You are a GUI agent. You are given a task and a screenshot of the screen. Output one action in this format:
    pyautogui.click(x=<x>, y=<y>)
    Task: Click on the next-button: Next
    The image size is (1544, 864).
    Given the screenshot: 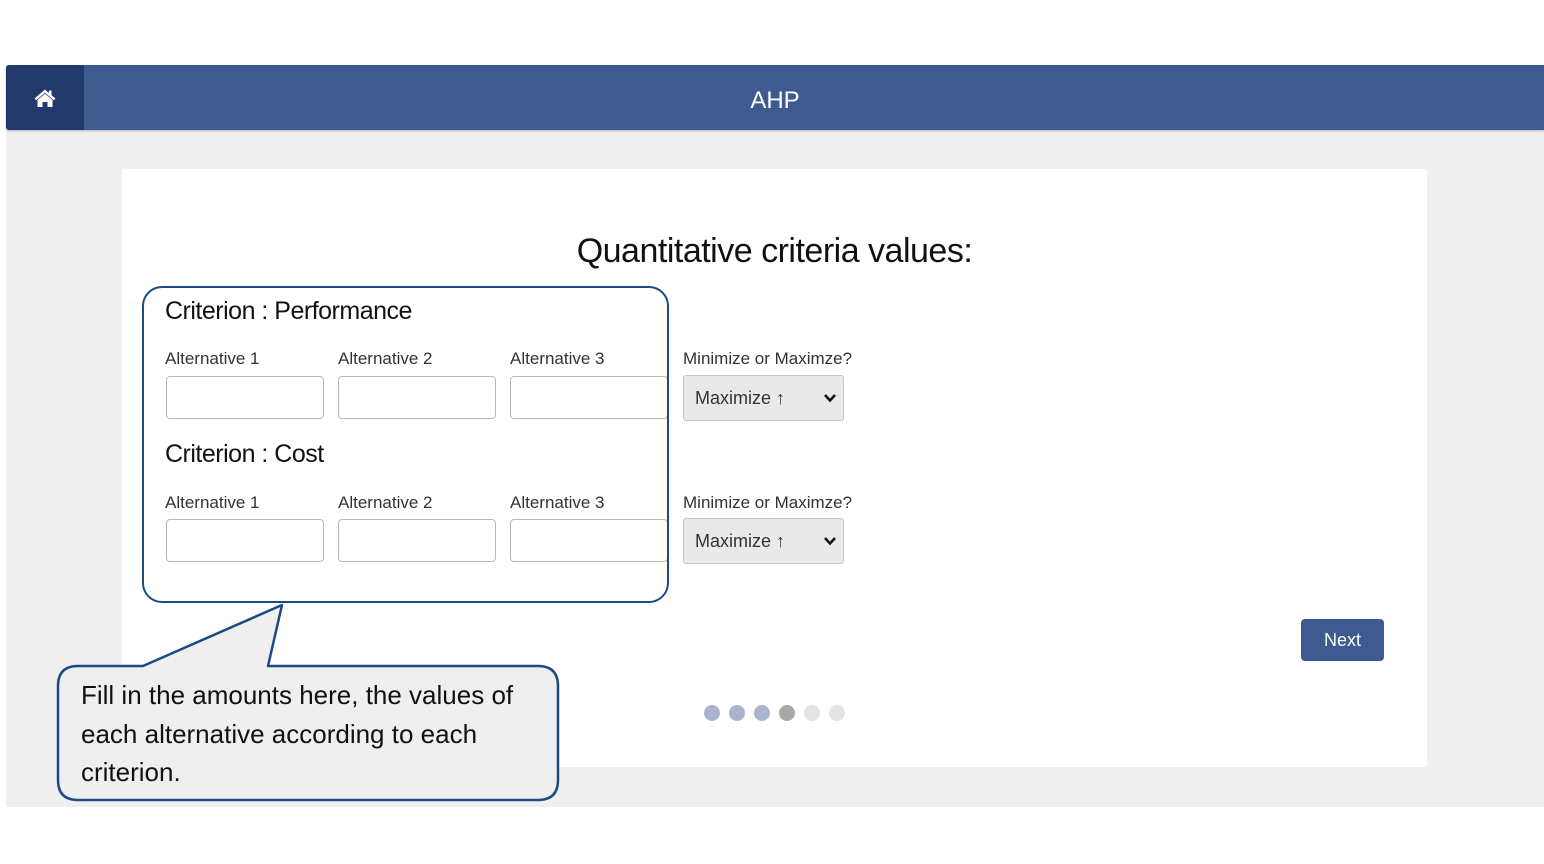 What is the action you would take?
    pyautogui.click(x=1342, y=640)
    